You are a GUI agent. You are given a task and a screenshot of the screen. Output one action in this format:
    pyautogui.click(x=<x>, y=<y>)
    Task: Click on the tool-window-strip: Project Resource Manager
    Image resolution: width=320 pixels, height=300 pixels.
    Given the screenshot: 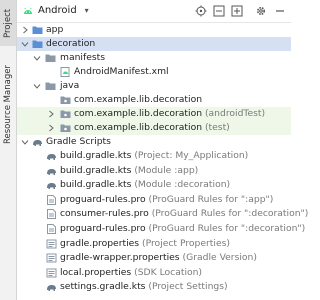 What is the action you would take?
    pyautogui.click(x=8, y=150)
    